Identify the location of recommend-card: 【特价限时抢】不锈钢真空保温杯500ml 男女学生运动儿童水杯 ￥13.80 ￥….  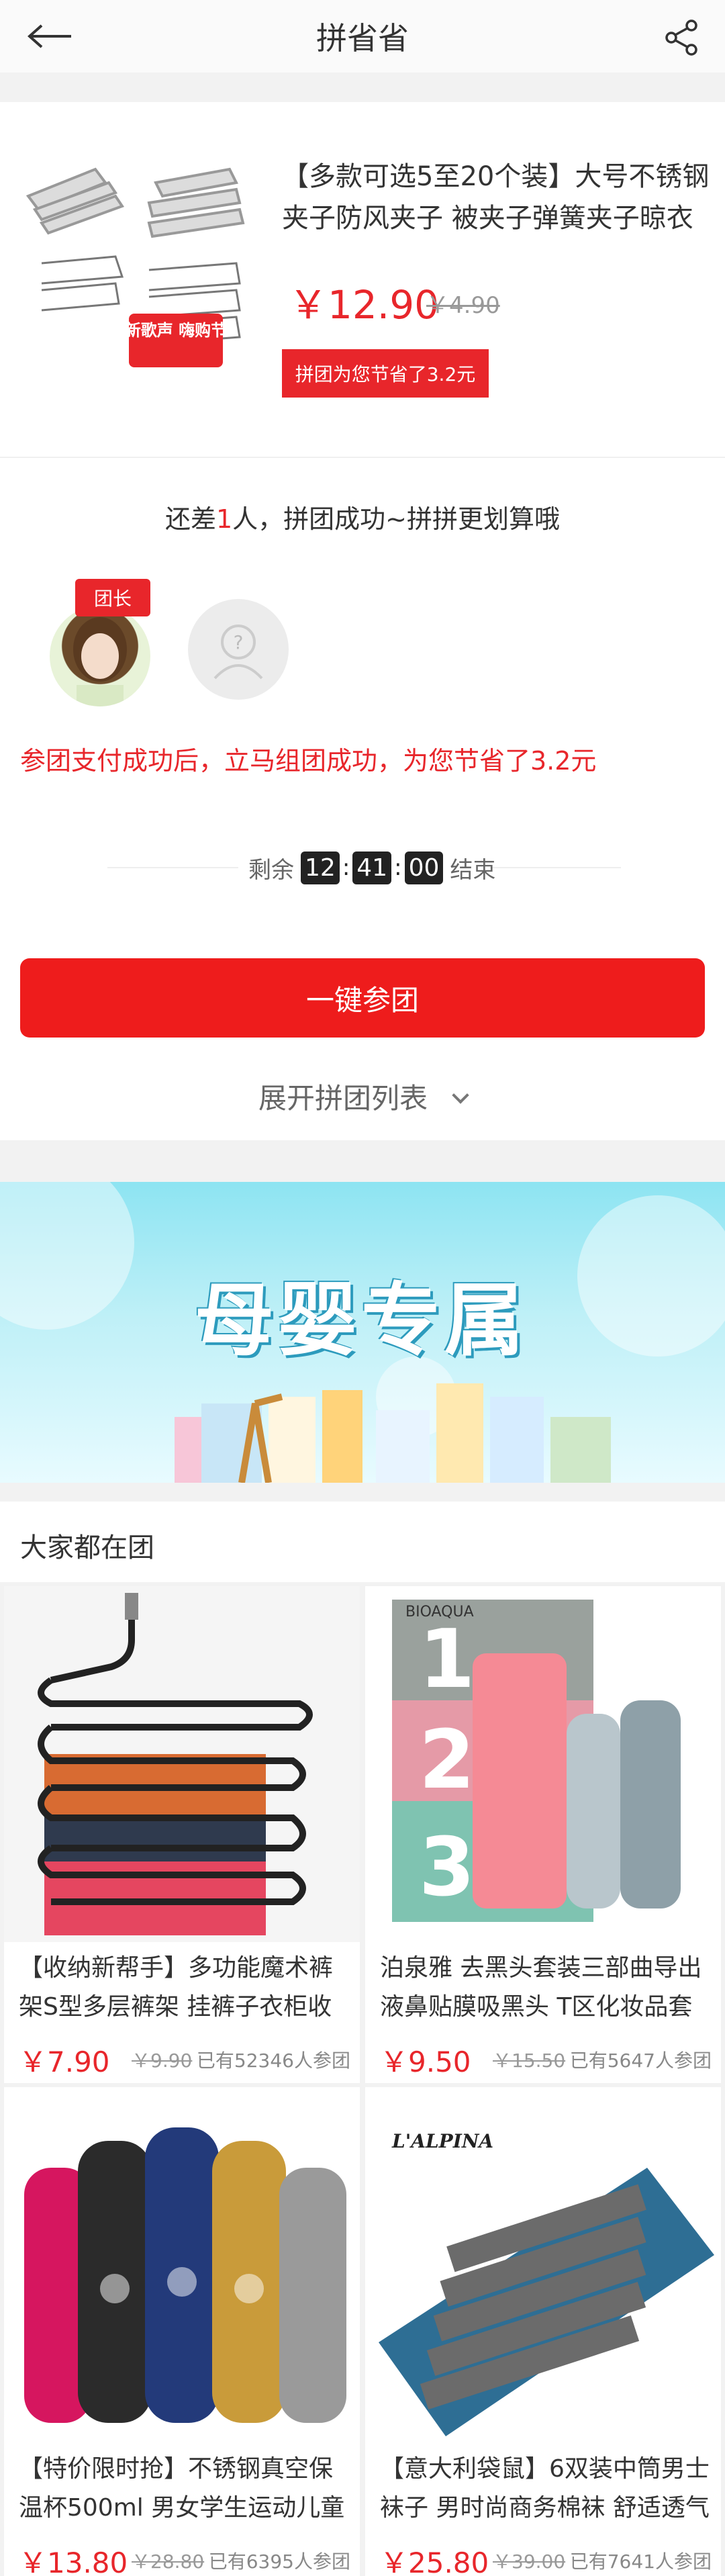
(182, 2331).